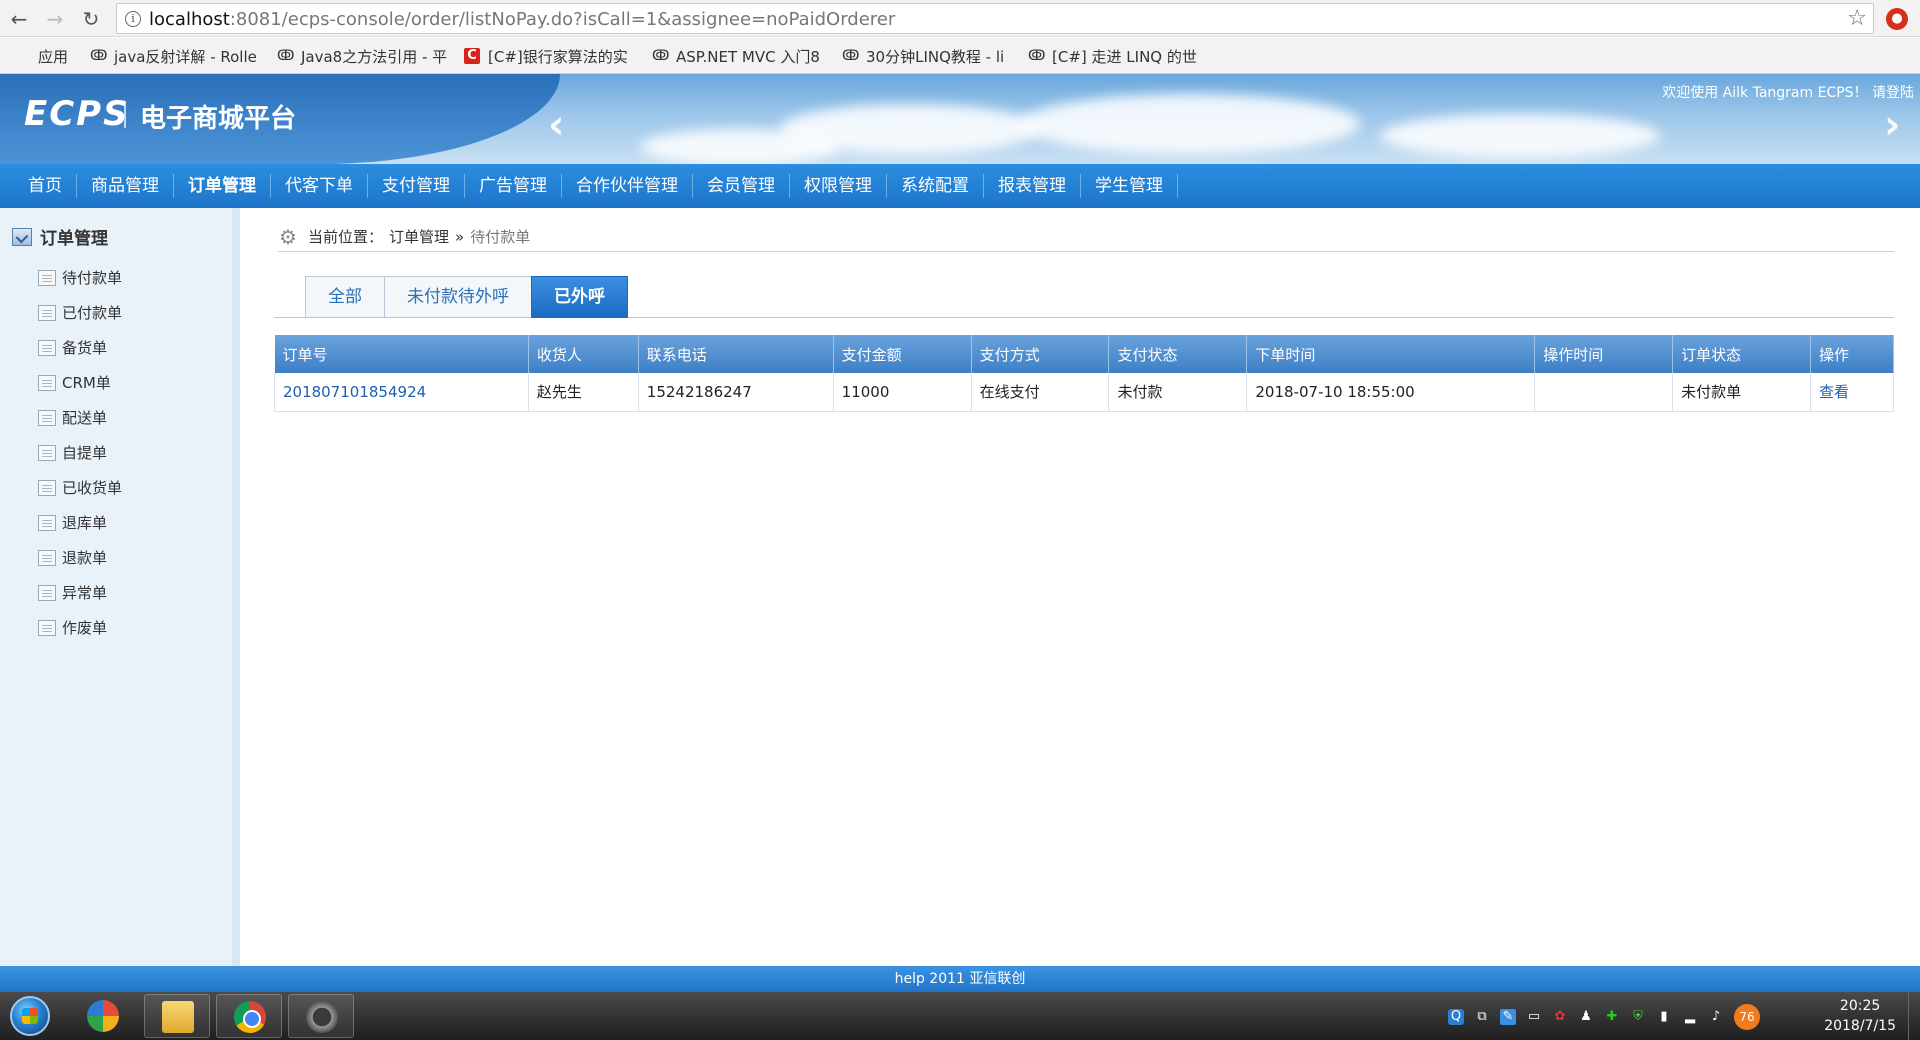  I want to click on nav-item-orders: 订单管理, so click(222, 186).